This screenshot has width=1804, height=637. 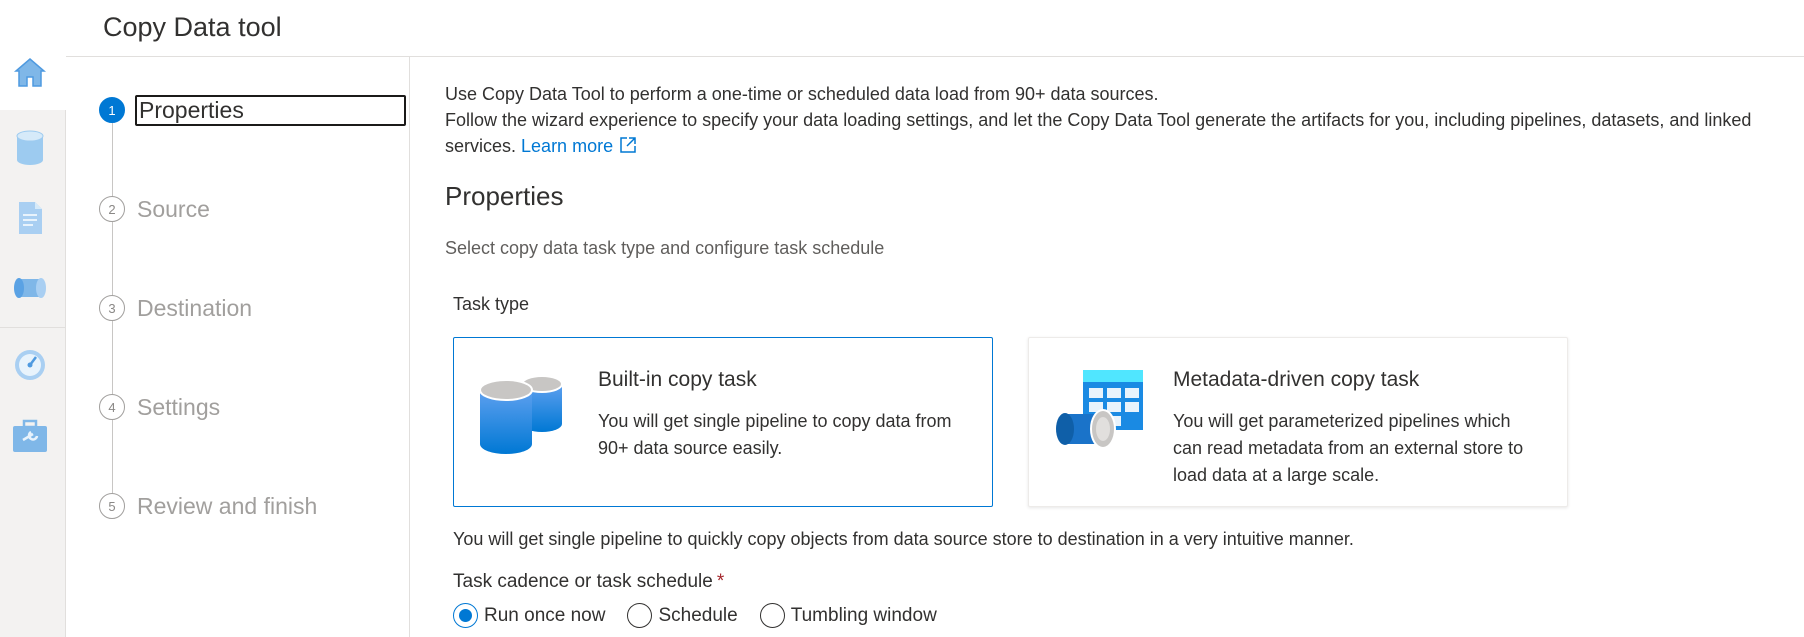 What do you see at coordinates (526, 418) in the screenshot?
I see `database-copy-icon` at bounding box center [526, 418].